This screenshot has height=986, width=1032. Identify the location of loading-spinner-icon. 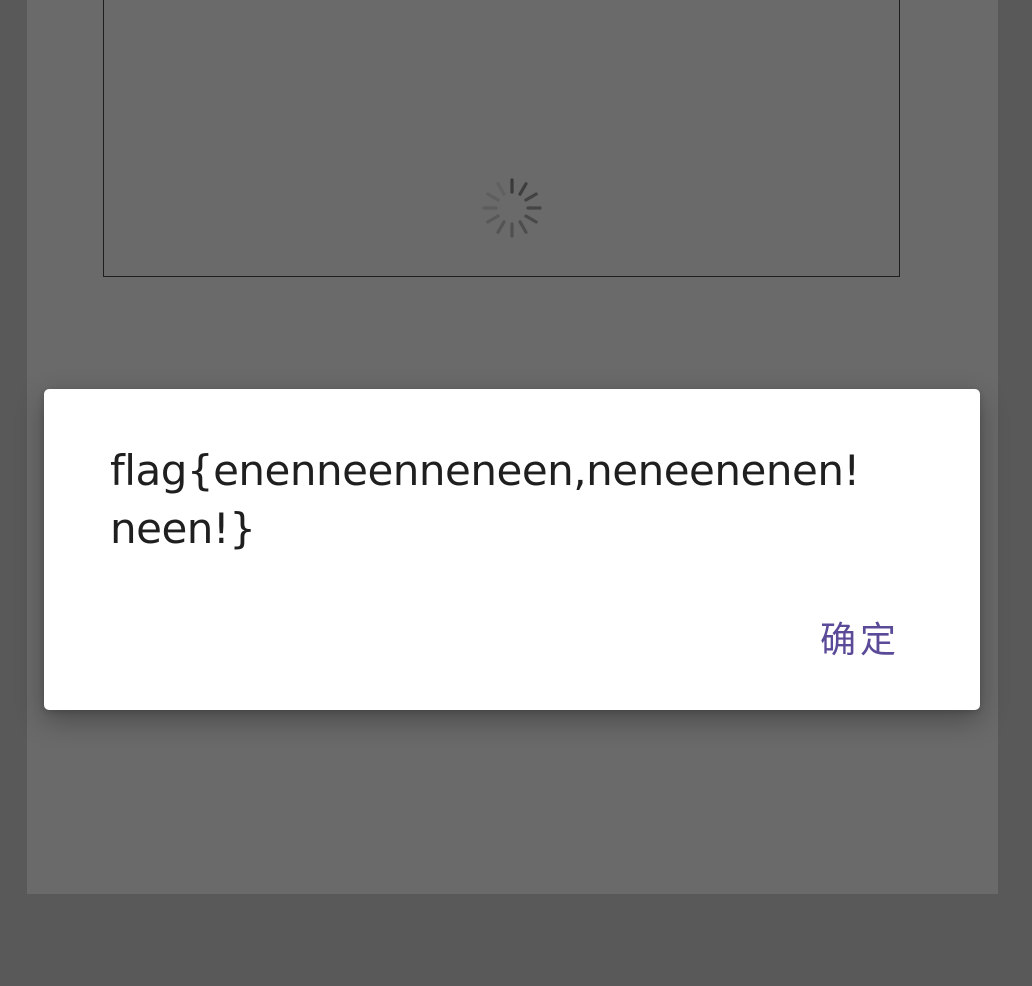
(512, 208).